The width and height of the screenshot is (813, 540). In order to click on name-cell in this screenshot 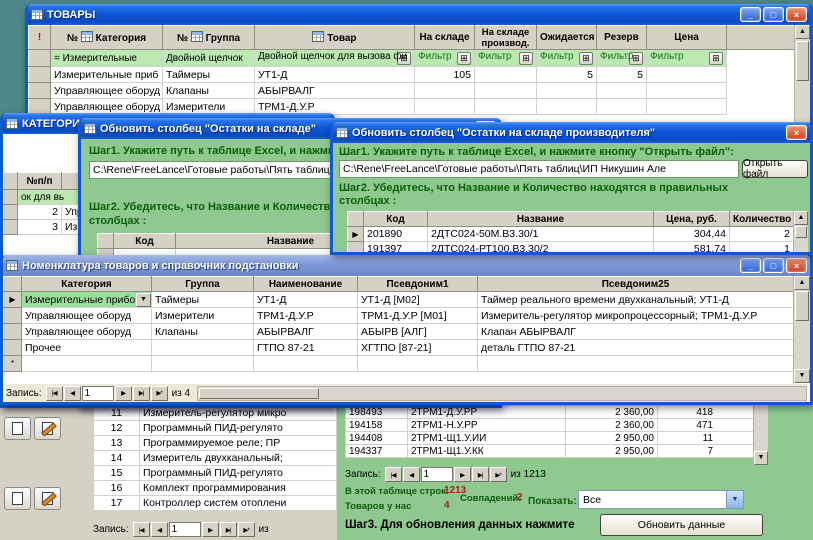, I will do `click(305, 363)`.